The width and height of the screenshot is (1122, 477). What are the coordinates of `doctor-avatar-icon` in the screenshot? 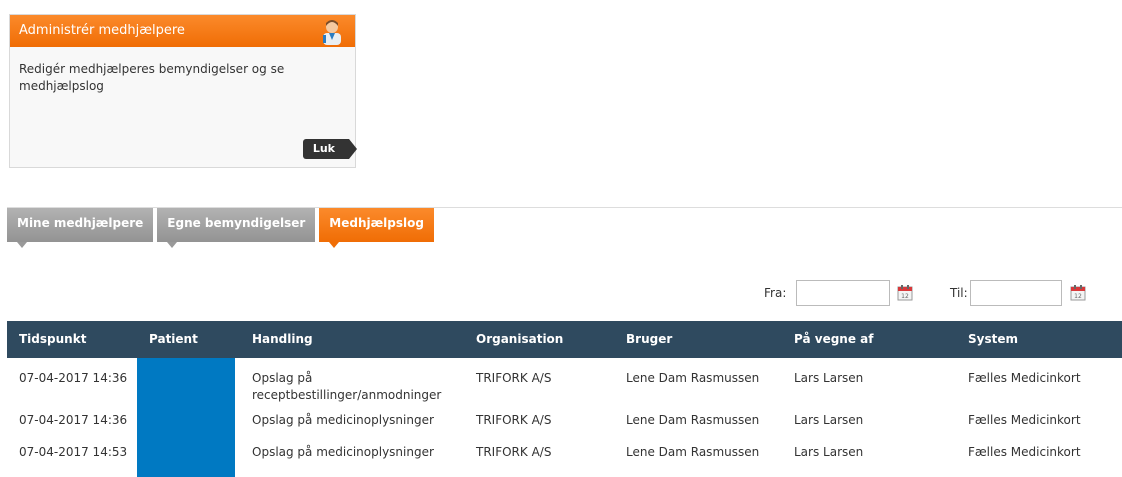 It's located at (332, 32).